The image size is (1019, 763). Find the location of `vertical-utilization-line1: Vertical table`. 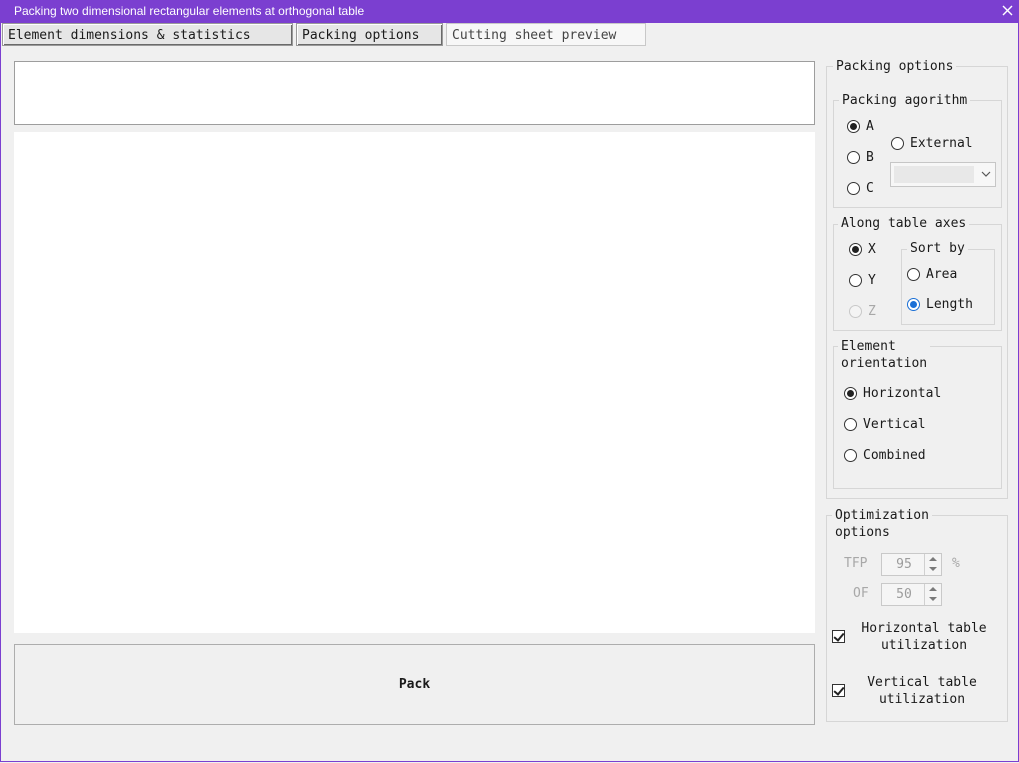

vertical-utilization-line1: Vertical table is located at coordinates (922, 682).